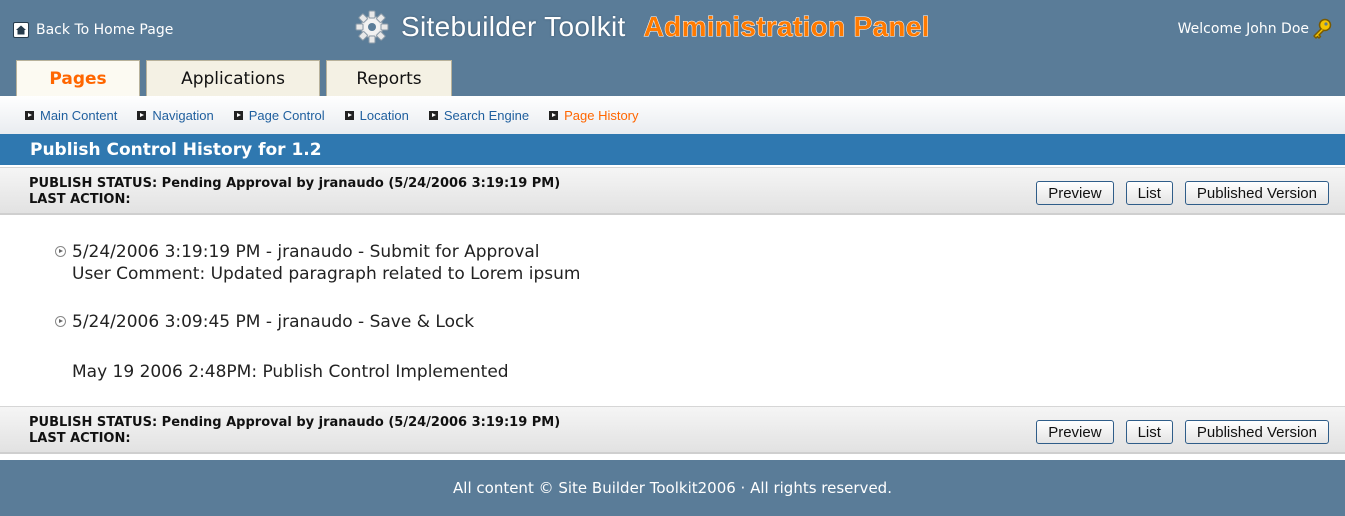  I want to click on back-to-home-label: Back To Home Page, so click(105, 30).